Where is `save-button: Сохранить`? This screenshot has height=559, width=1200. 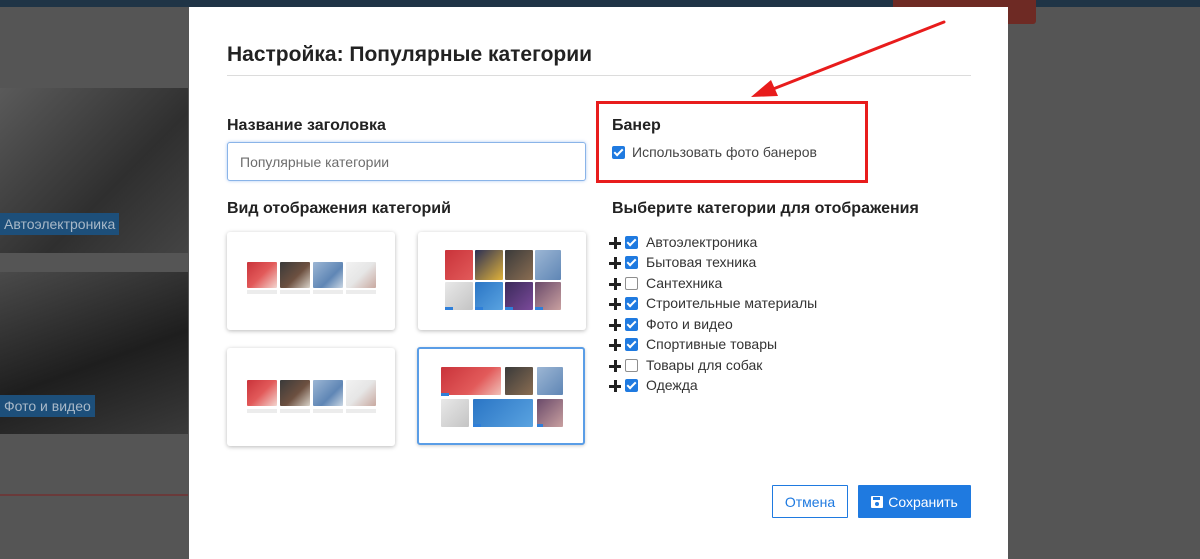
save-button: Сохранить is located at coordinates (914, 501).